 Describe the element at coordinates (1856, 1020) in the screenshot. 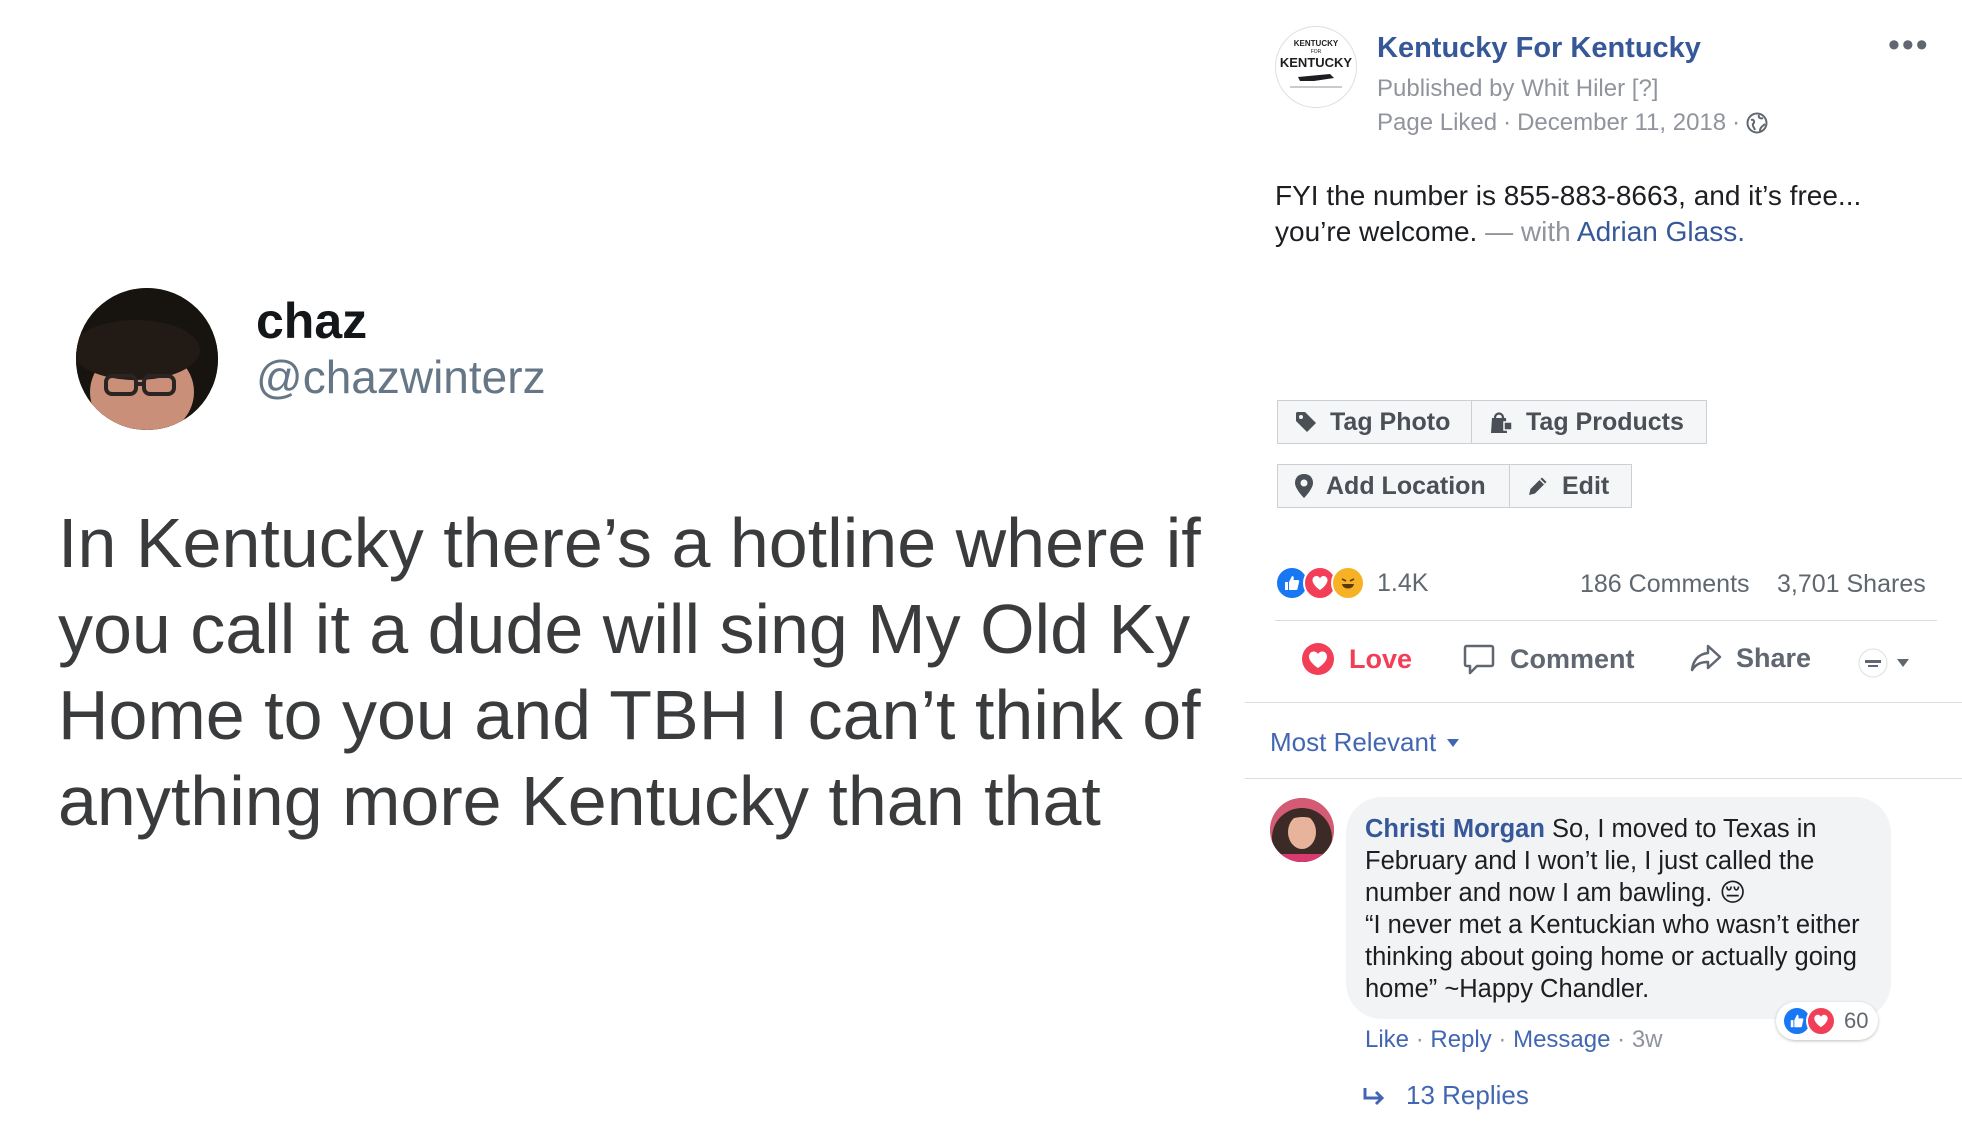

I see `comment-reaction-count: 60` at that location.